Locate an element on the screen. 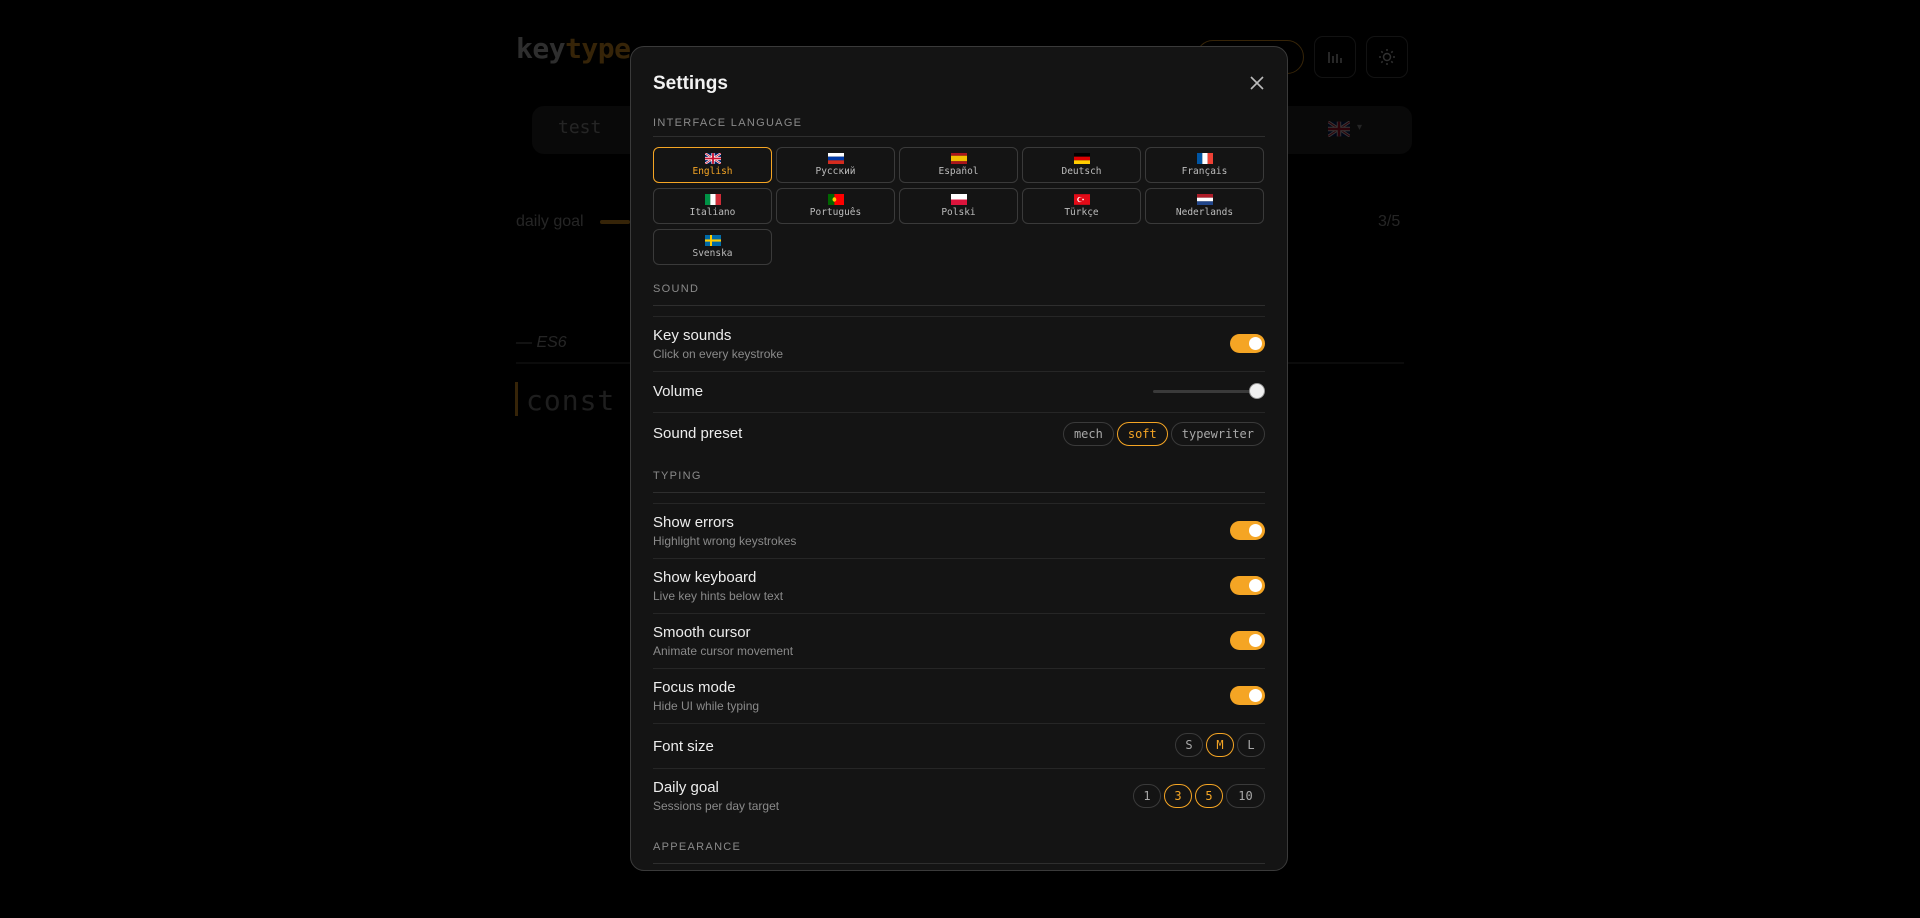  font-size-m: M is located at coordinates (1220, 745).